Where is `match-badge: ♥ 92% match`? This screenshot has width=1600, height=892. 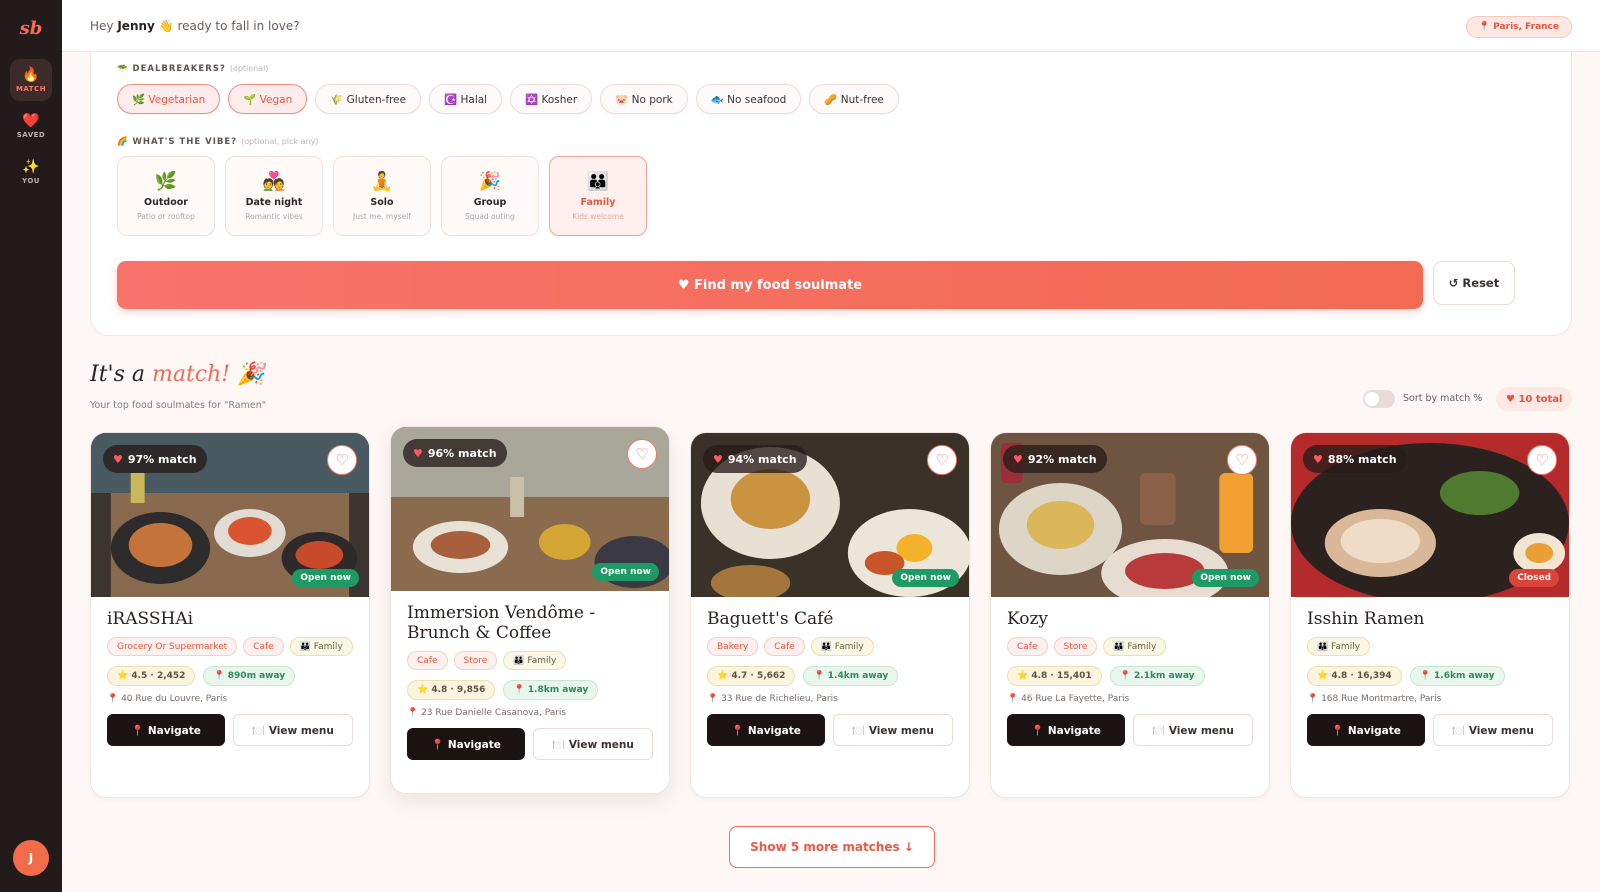 match-badge: ♥ 92% match is located at coordinates (1055, 459).